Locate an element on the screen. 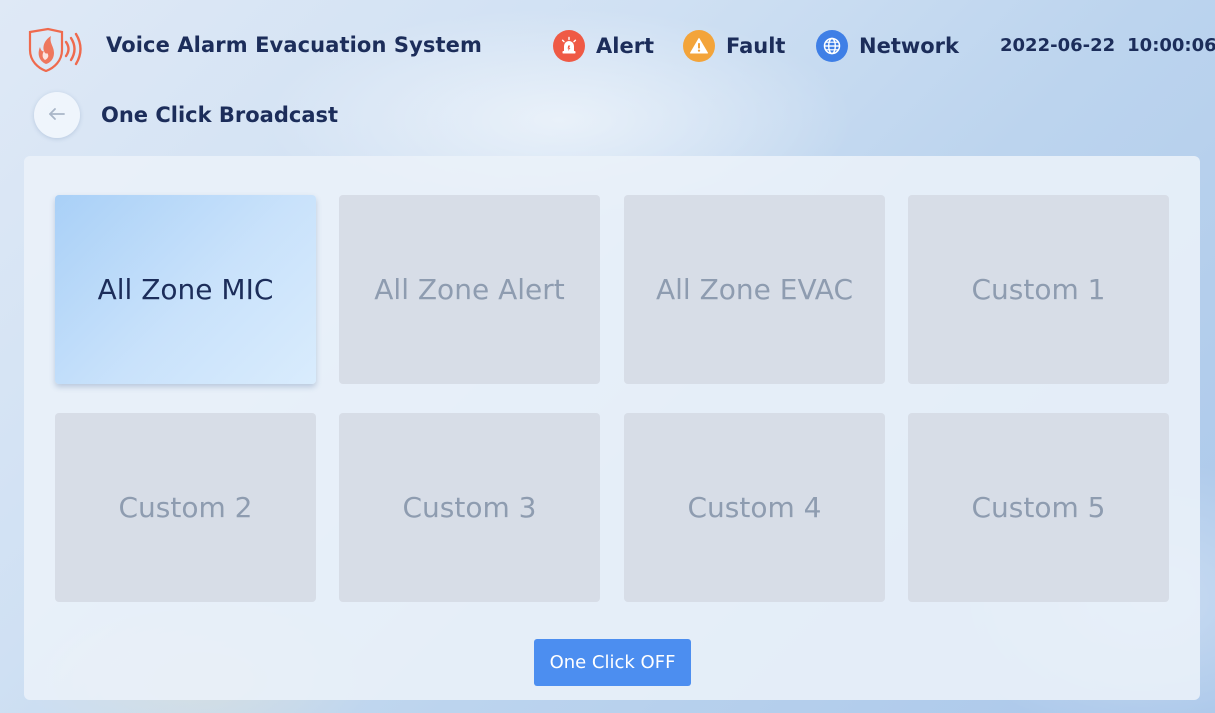 The width and height of the screenshot is (1215, 713). status-network-label: Network is located at coordinates (909, 46).